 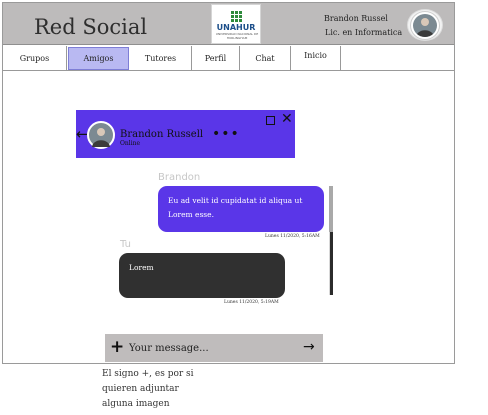 I want to click on message-sender: Brandon, so click(x=179, y=177).